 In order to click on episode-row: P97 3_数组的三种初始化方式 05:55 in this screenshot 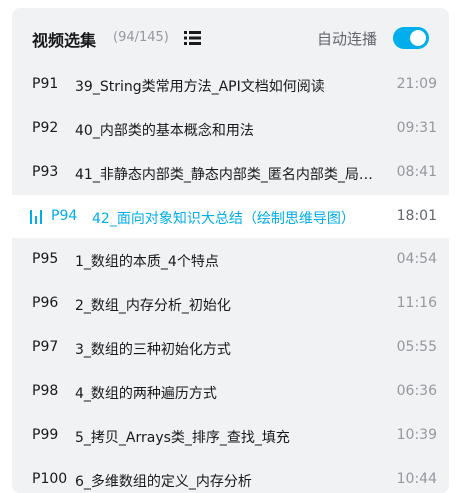, I will do `click(230, 348)`.